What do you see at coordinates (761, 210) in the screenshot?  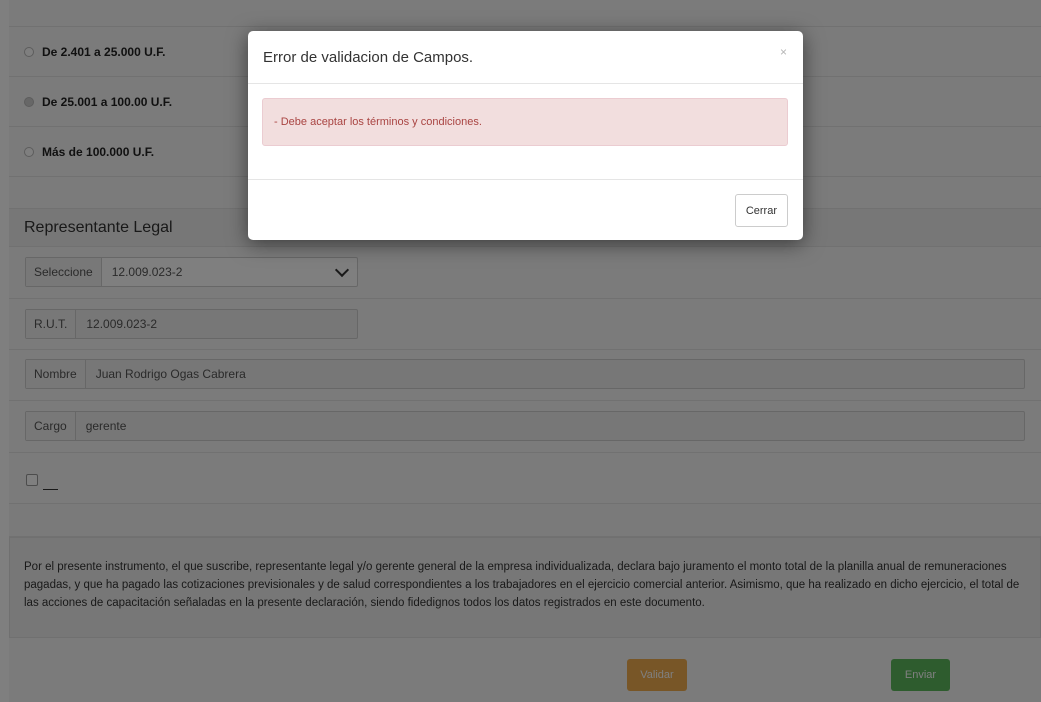 I see `cerrar-button: Cerrar` at bounding box center [761, 210].